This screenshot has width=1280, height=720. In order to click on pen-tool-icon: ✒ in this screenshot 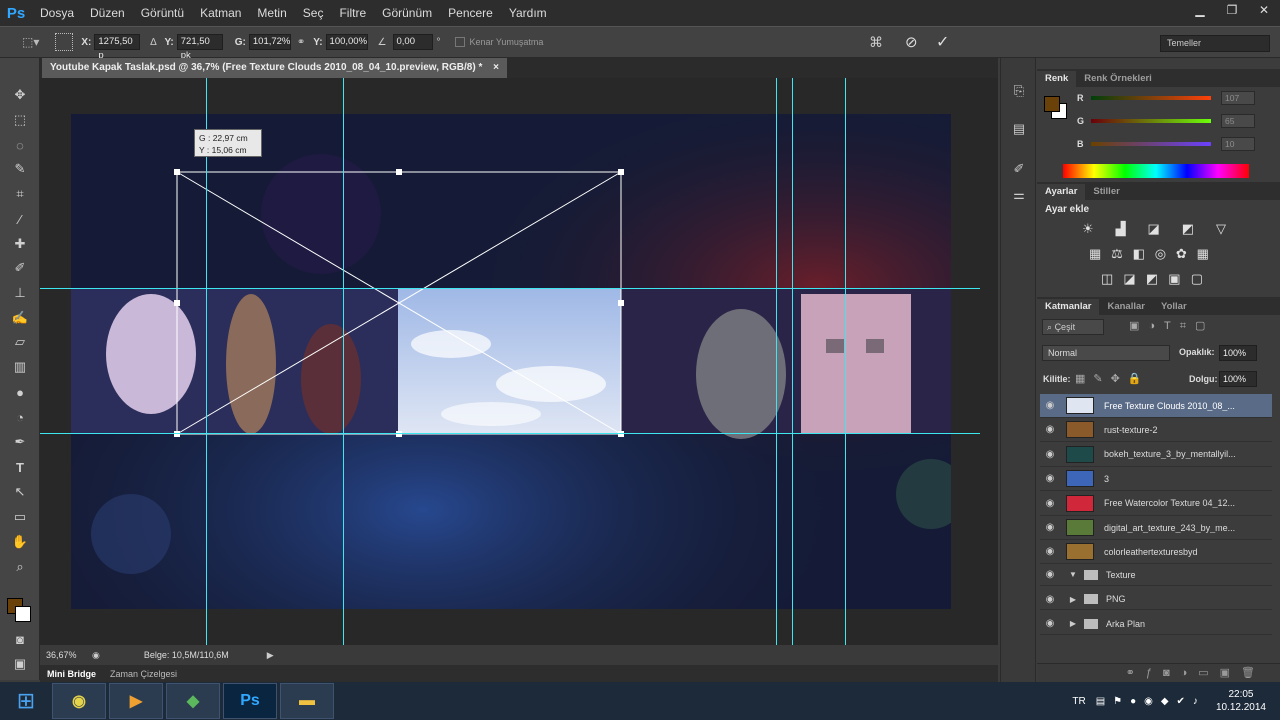, I will do `click(20, 442)`.